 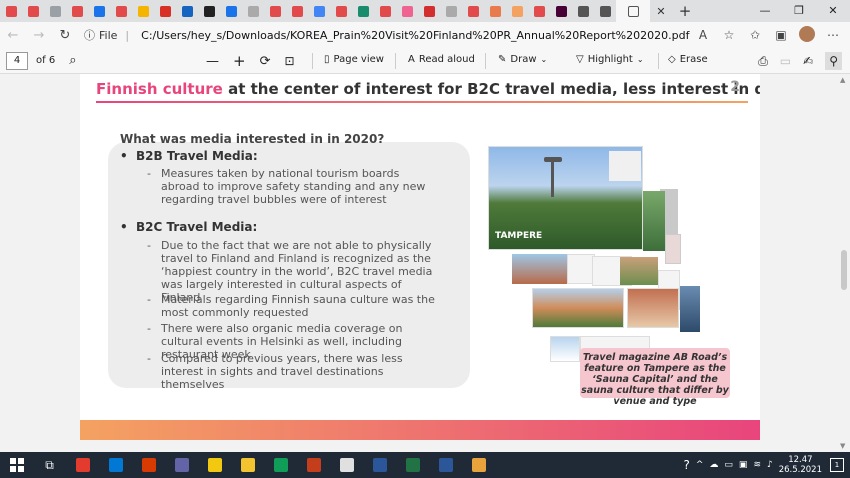 What do you see at coordinates (685, 11) in the screenshot?
I see `new-tab-button: +` at bounding box center [685, 11].